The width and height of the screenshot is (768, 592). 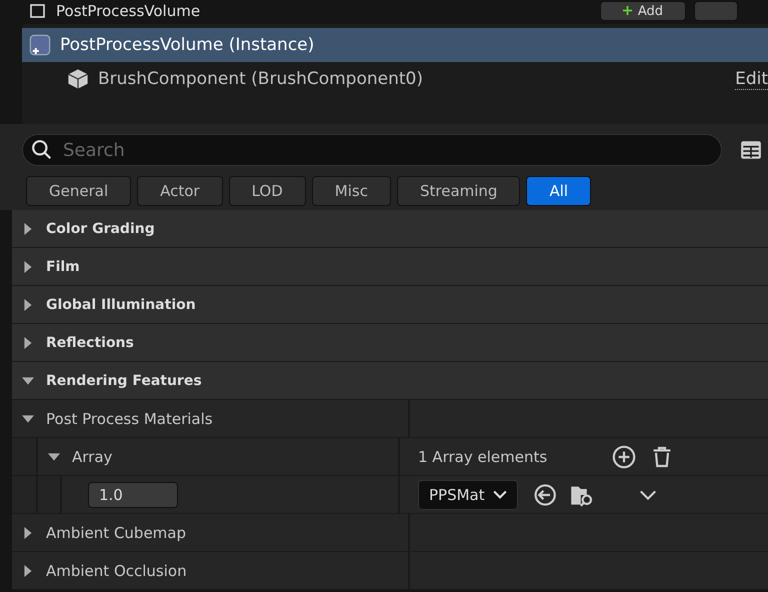 I want to click on filter-tab: LOD, so click(x=267, y=191).